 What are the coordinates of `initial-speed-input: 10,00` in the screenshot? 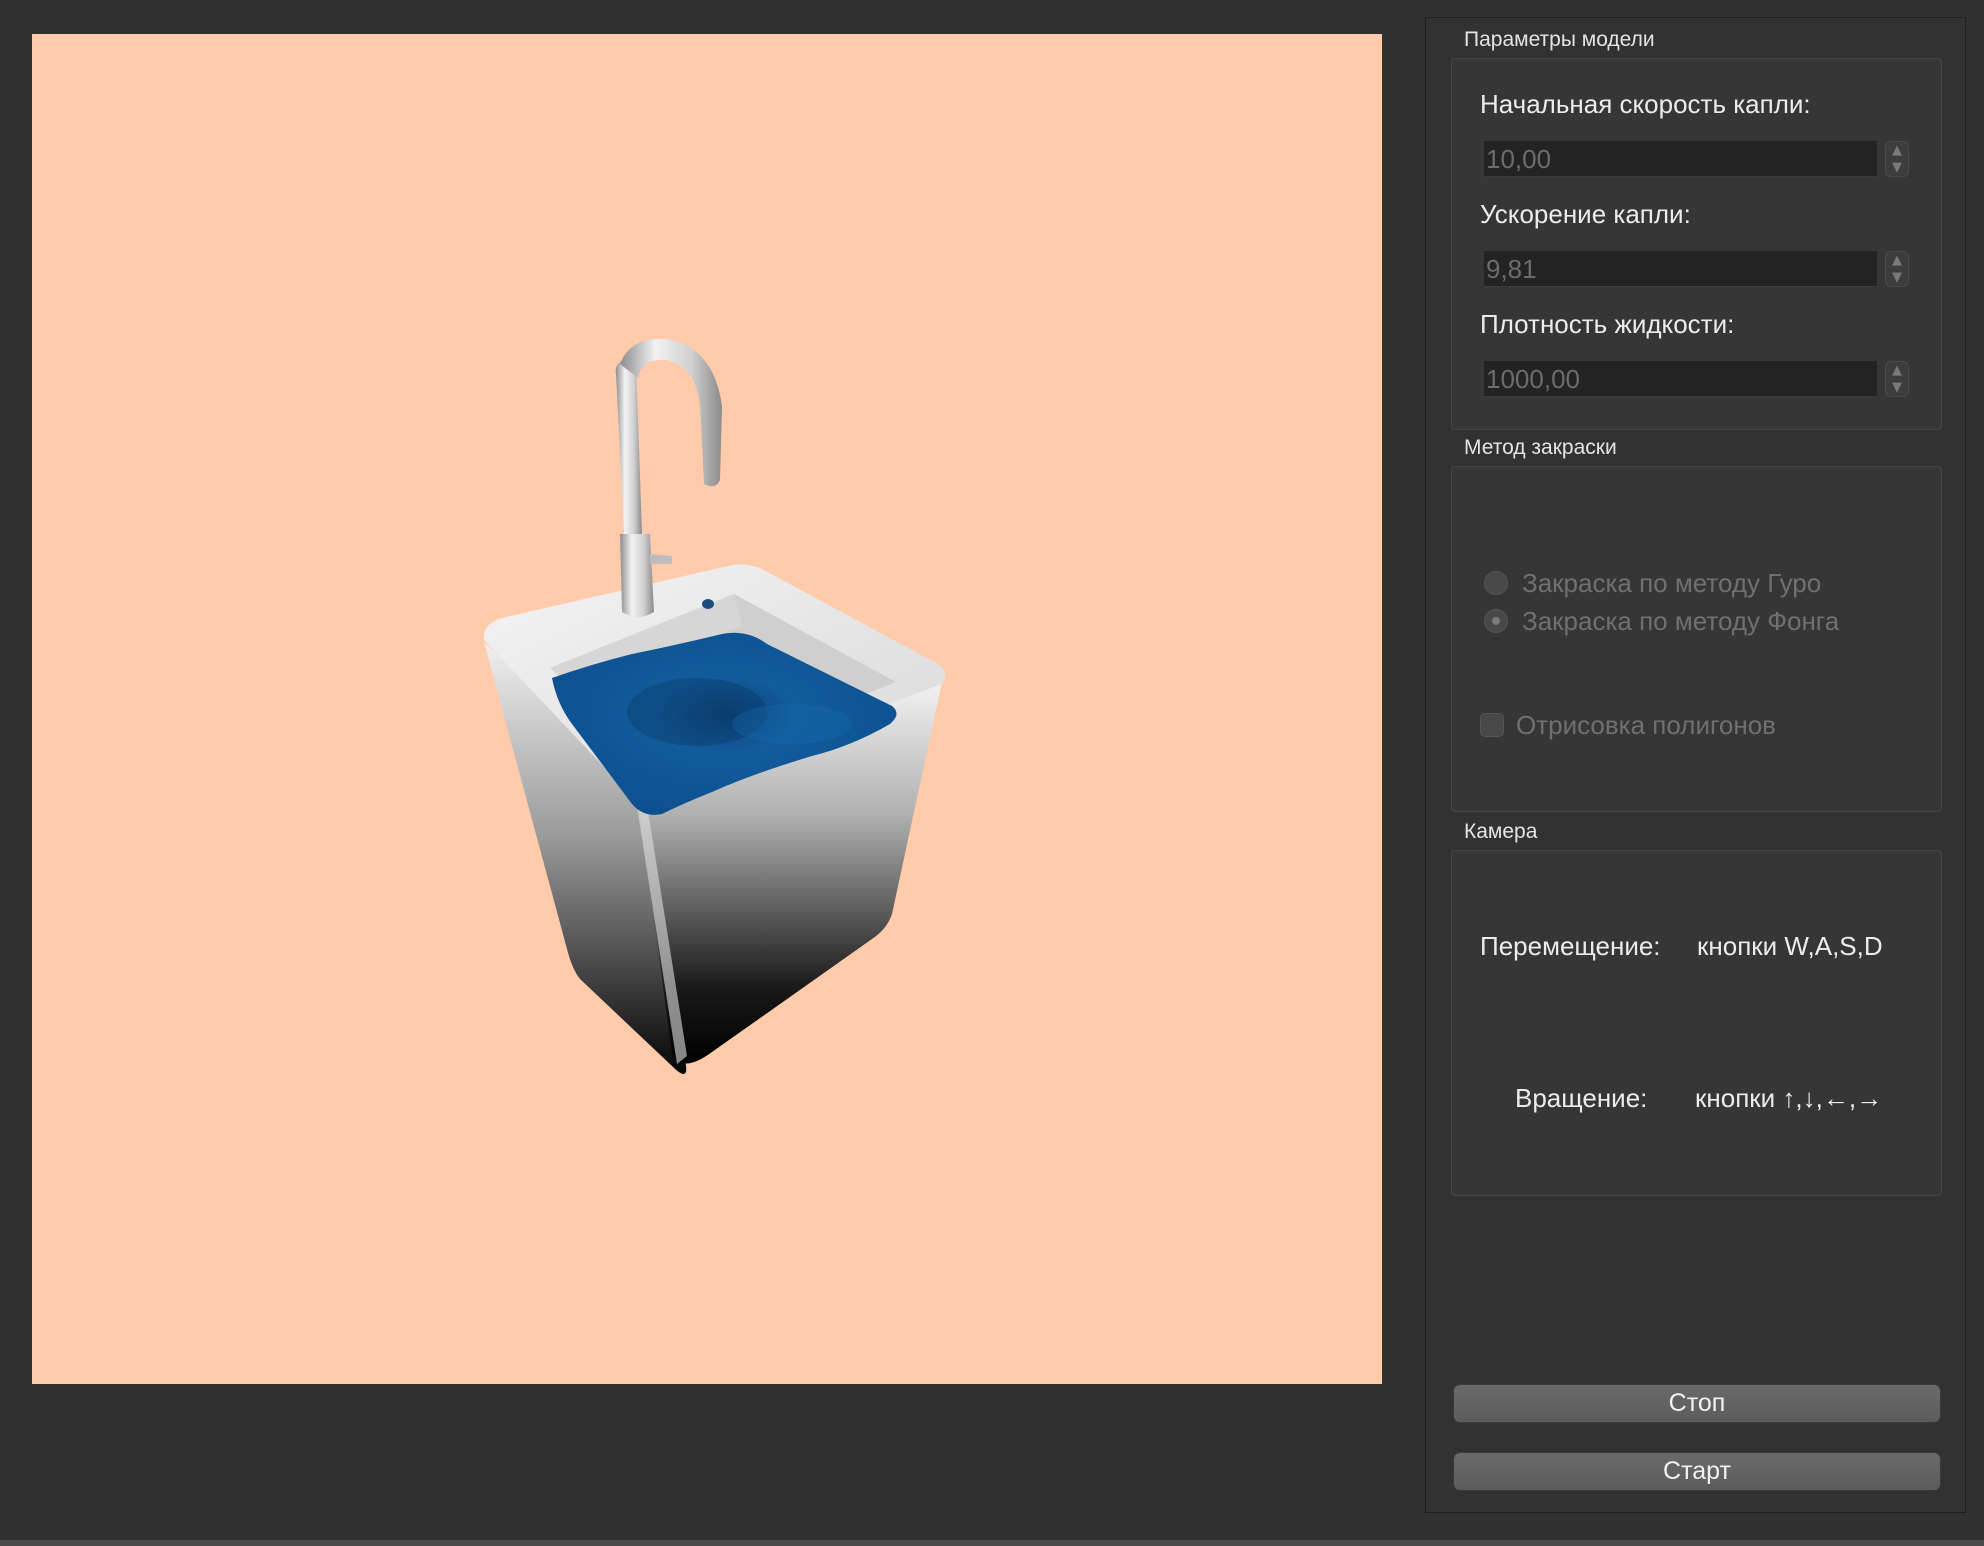 It's located at (1680, 159).